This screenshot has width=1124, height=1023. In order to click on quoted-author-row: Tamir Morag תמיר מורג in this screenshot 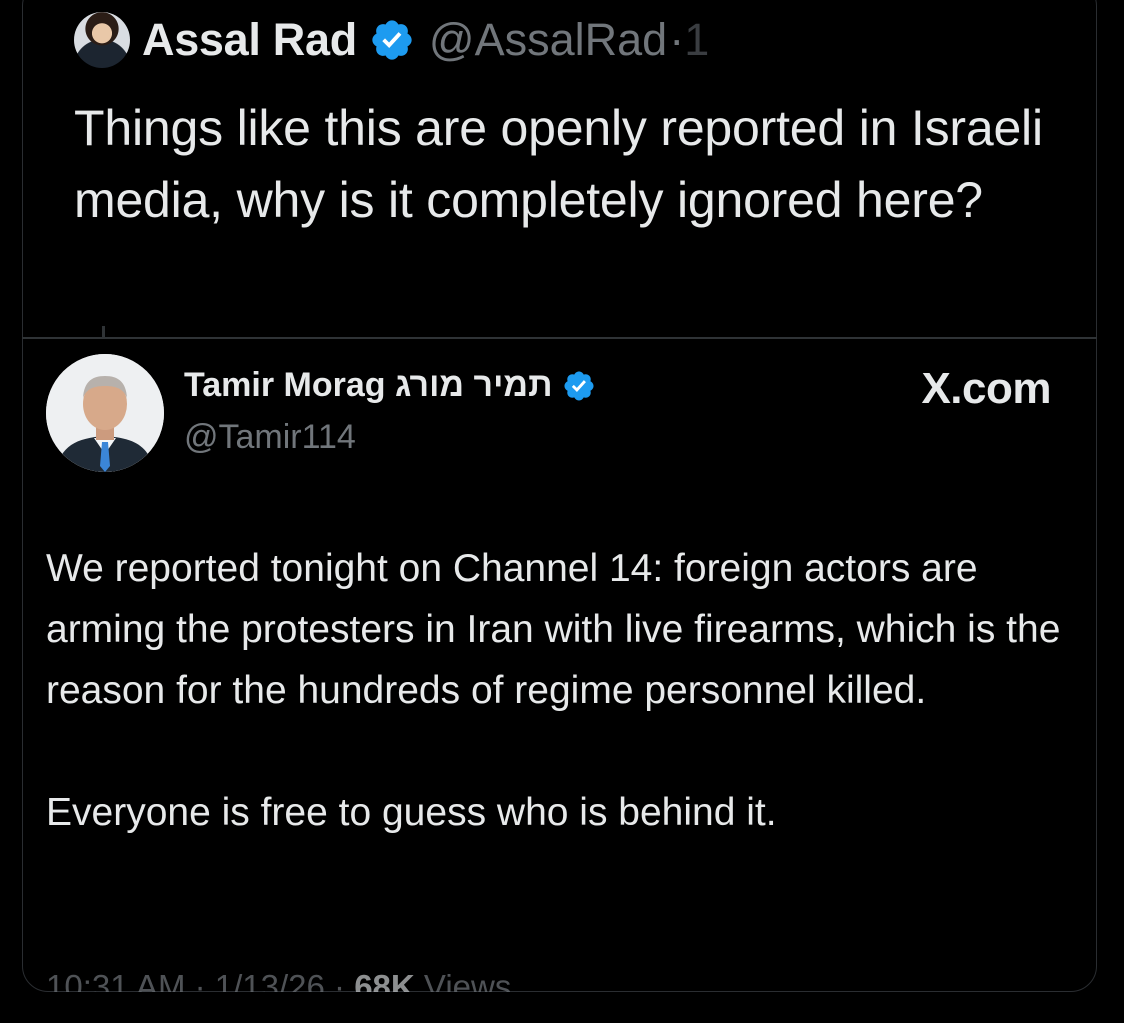, I will do `click(390, 385)`.